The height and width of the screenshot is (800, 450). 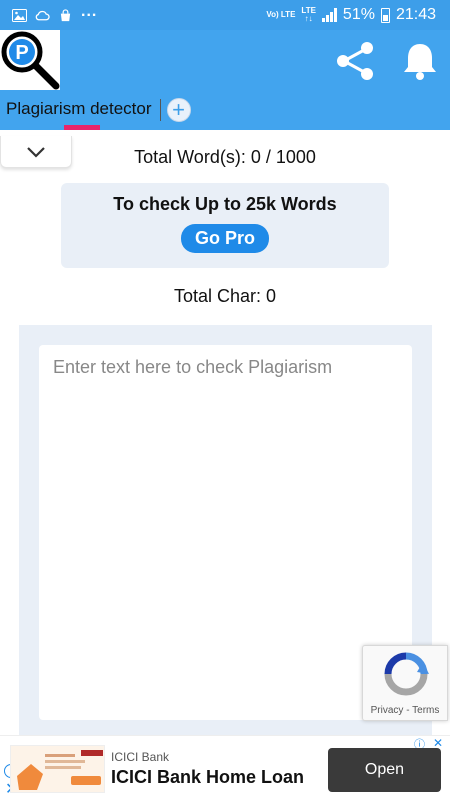 What do you see at coordinates (385, 15) in the screenshot?
I see `battery-icon` at bounding box center [385, 15].